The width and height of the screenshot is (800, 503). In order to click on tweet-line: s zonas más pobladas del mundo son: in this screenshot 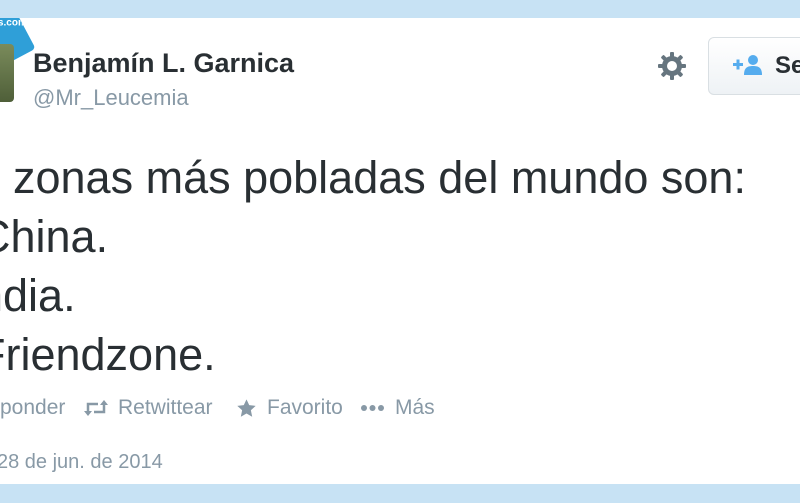, I will do `click(373, 177)`.